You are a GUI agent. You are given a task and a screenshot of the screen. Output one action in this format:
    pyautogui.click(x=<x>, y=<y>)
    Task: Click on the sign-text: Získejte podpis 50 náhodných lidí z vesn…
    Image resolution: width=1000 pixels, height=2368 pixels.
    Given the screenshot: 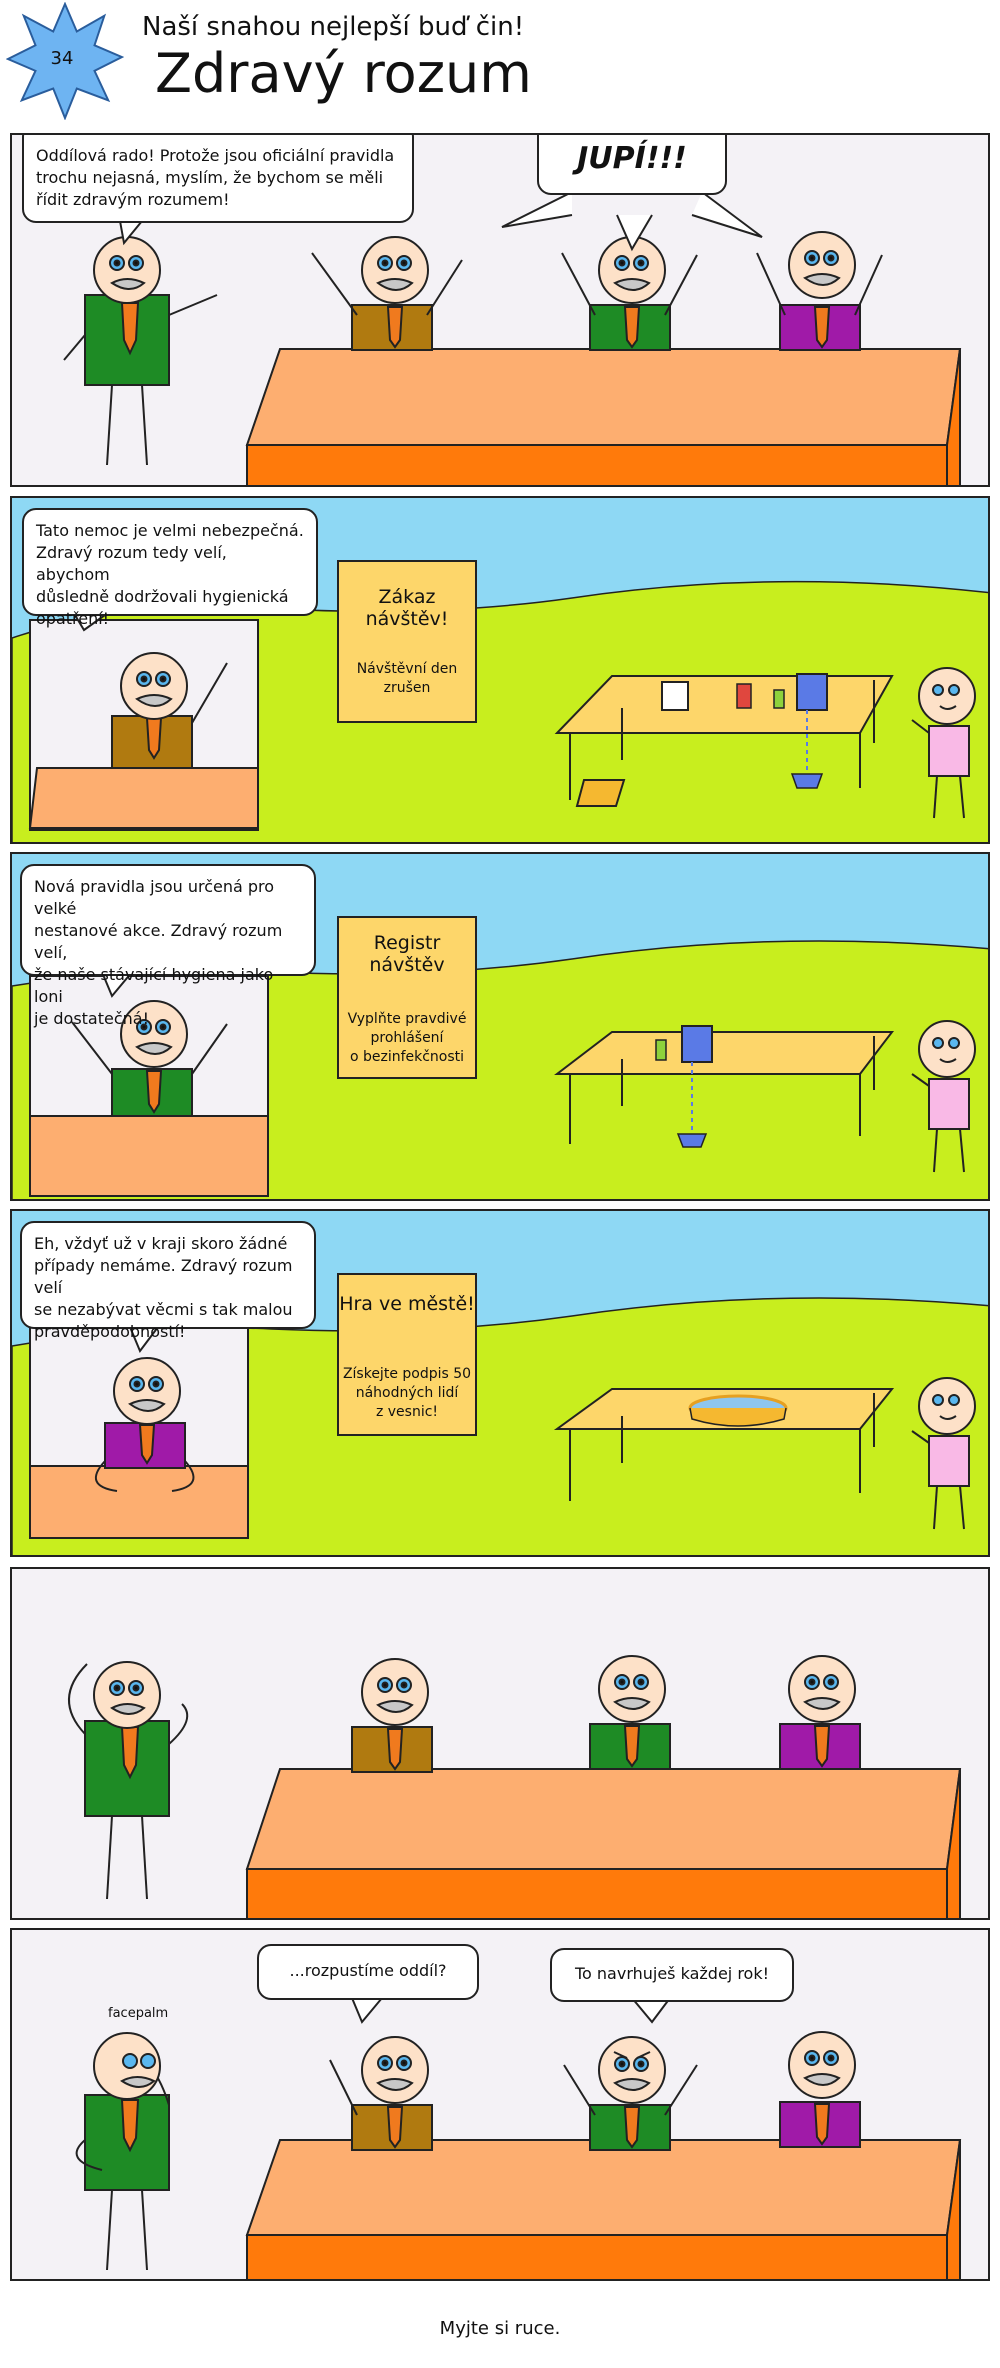 What is the action you would take?
    pyautogui.click(x=407, y=1393)
    